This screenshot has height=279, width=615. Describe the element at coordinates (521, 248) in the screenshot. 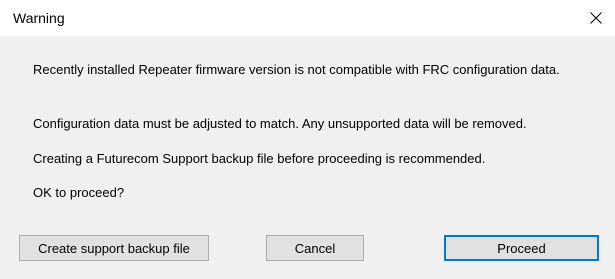

I see `proceed-button: Proceed` at that location.